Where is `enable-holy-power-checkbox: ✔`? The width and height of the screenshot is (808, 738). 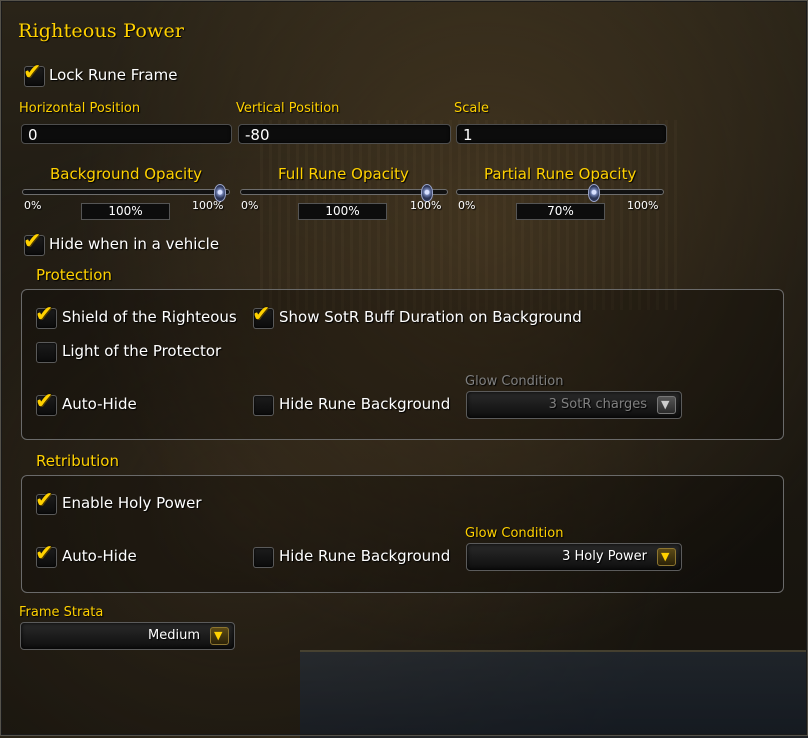 enable-holy-power-checkbox: ✔ is located at coordinates (46, 501).